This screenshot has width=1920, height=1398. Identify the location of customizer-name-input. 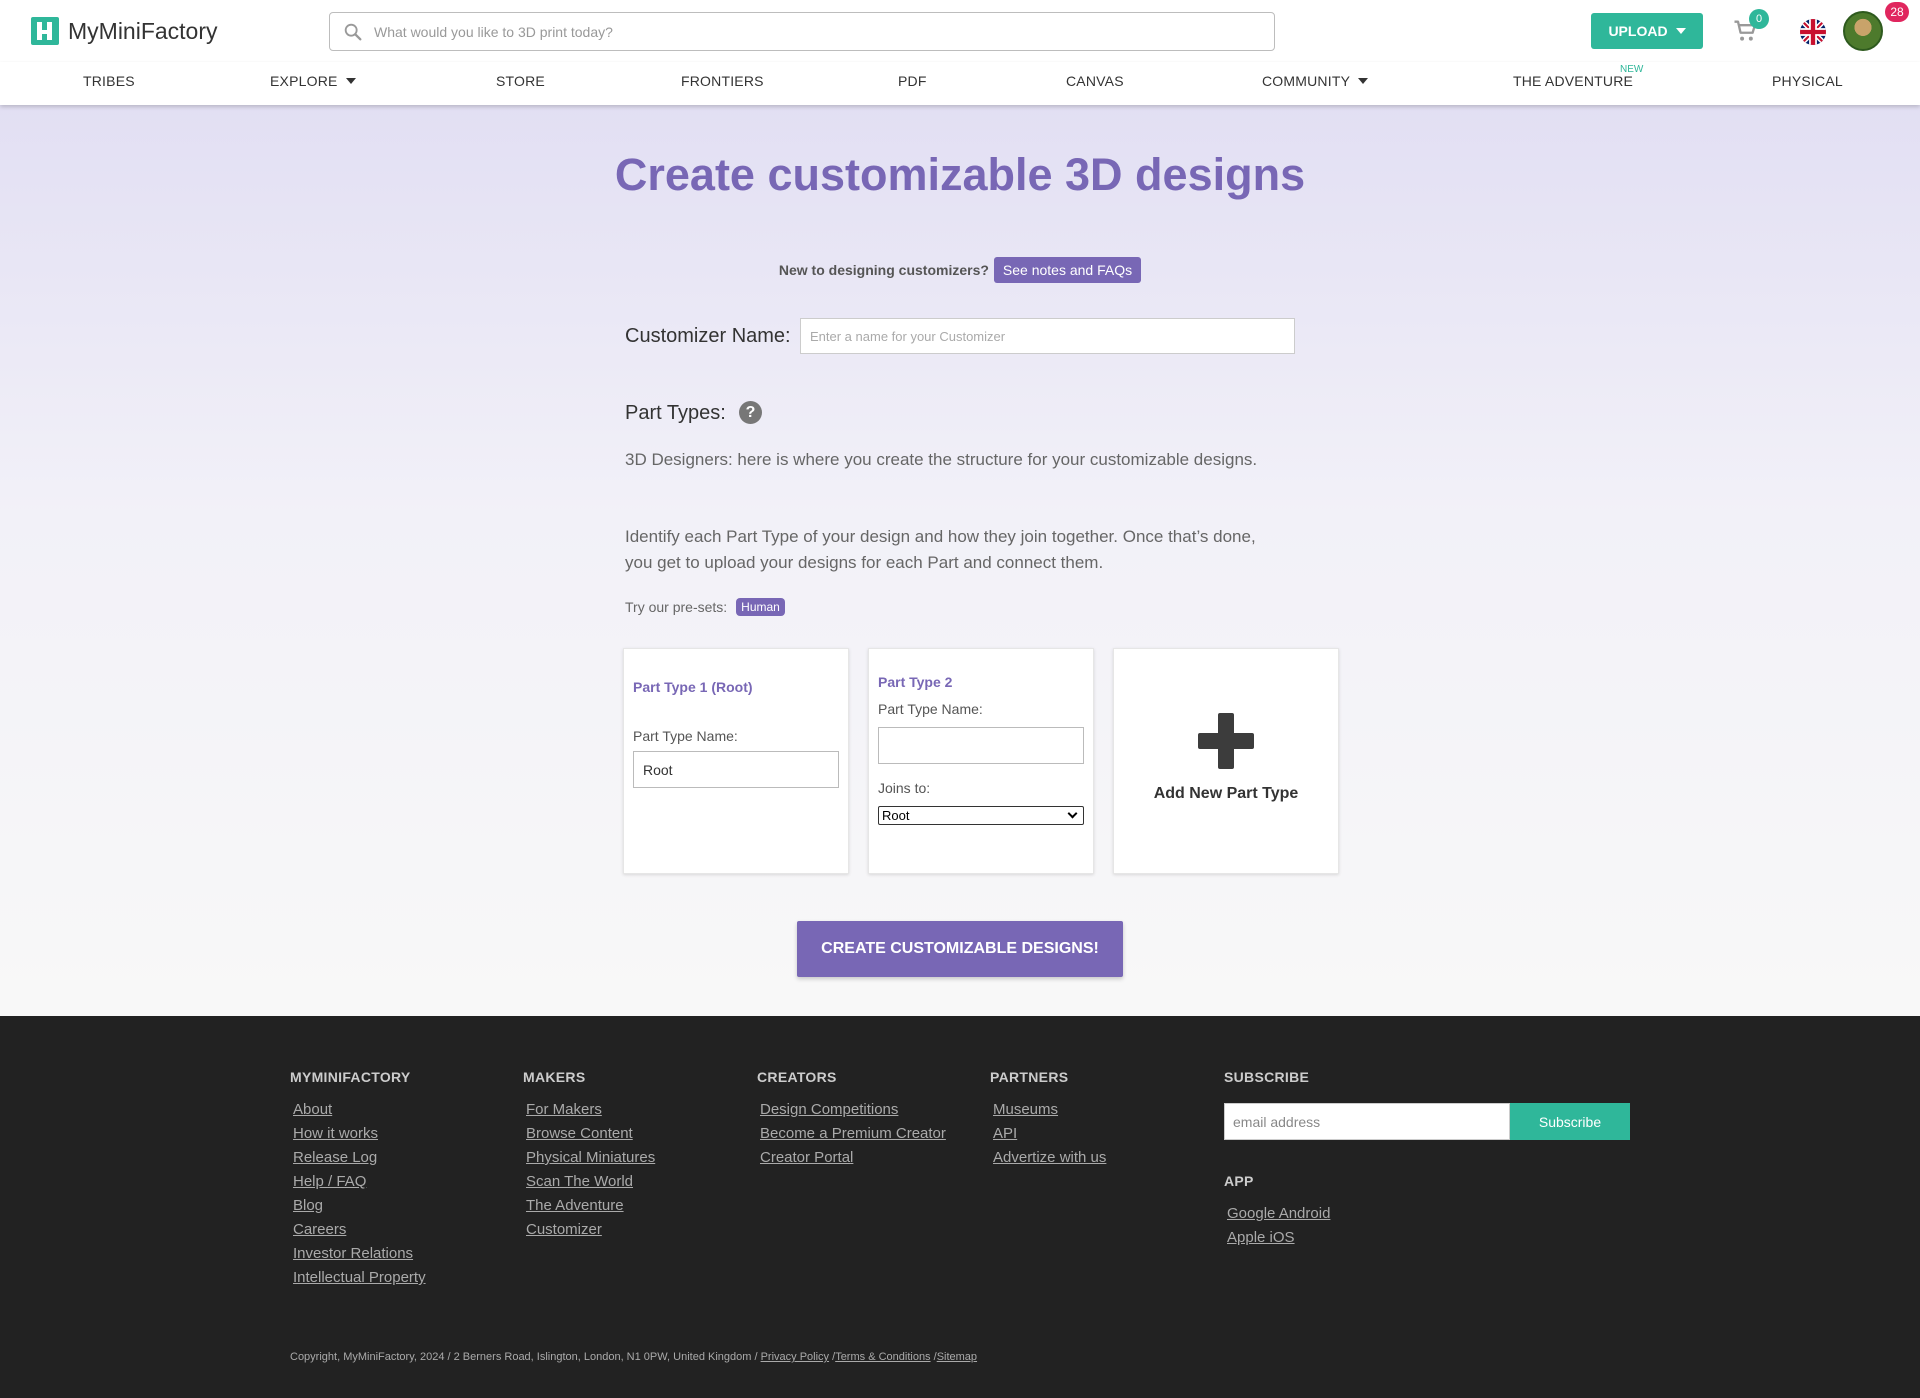
(1047, 336).